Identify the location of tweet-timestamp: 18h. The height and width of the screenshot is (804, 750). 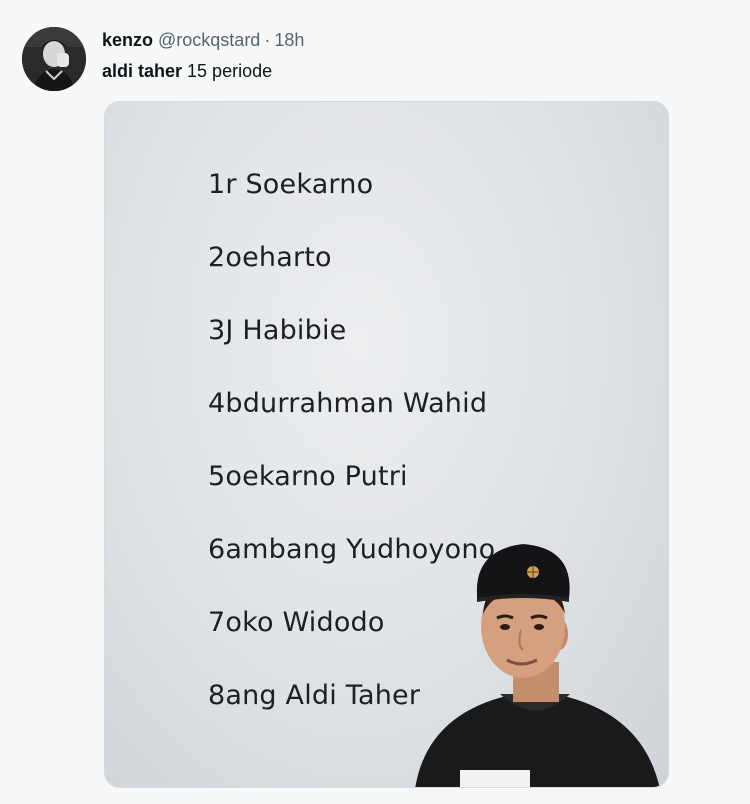
(289, 40).